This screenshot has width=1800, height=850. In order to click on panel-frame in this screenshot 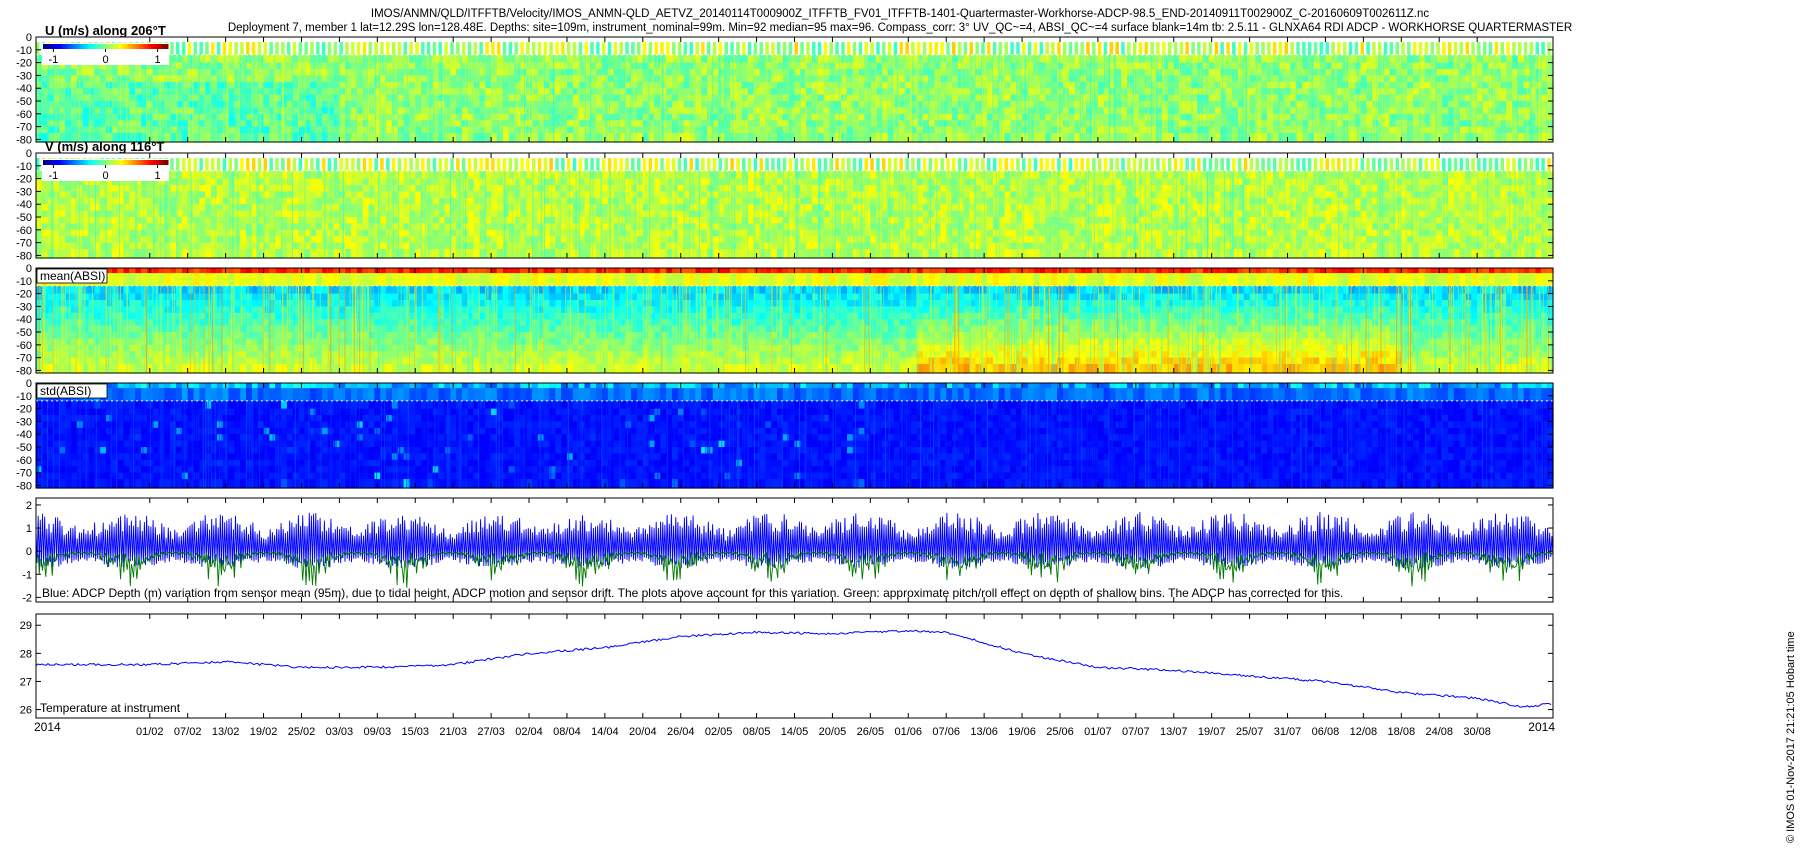, I will do `click(794, 666)`.